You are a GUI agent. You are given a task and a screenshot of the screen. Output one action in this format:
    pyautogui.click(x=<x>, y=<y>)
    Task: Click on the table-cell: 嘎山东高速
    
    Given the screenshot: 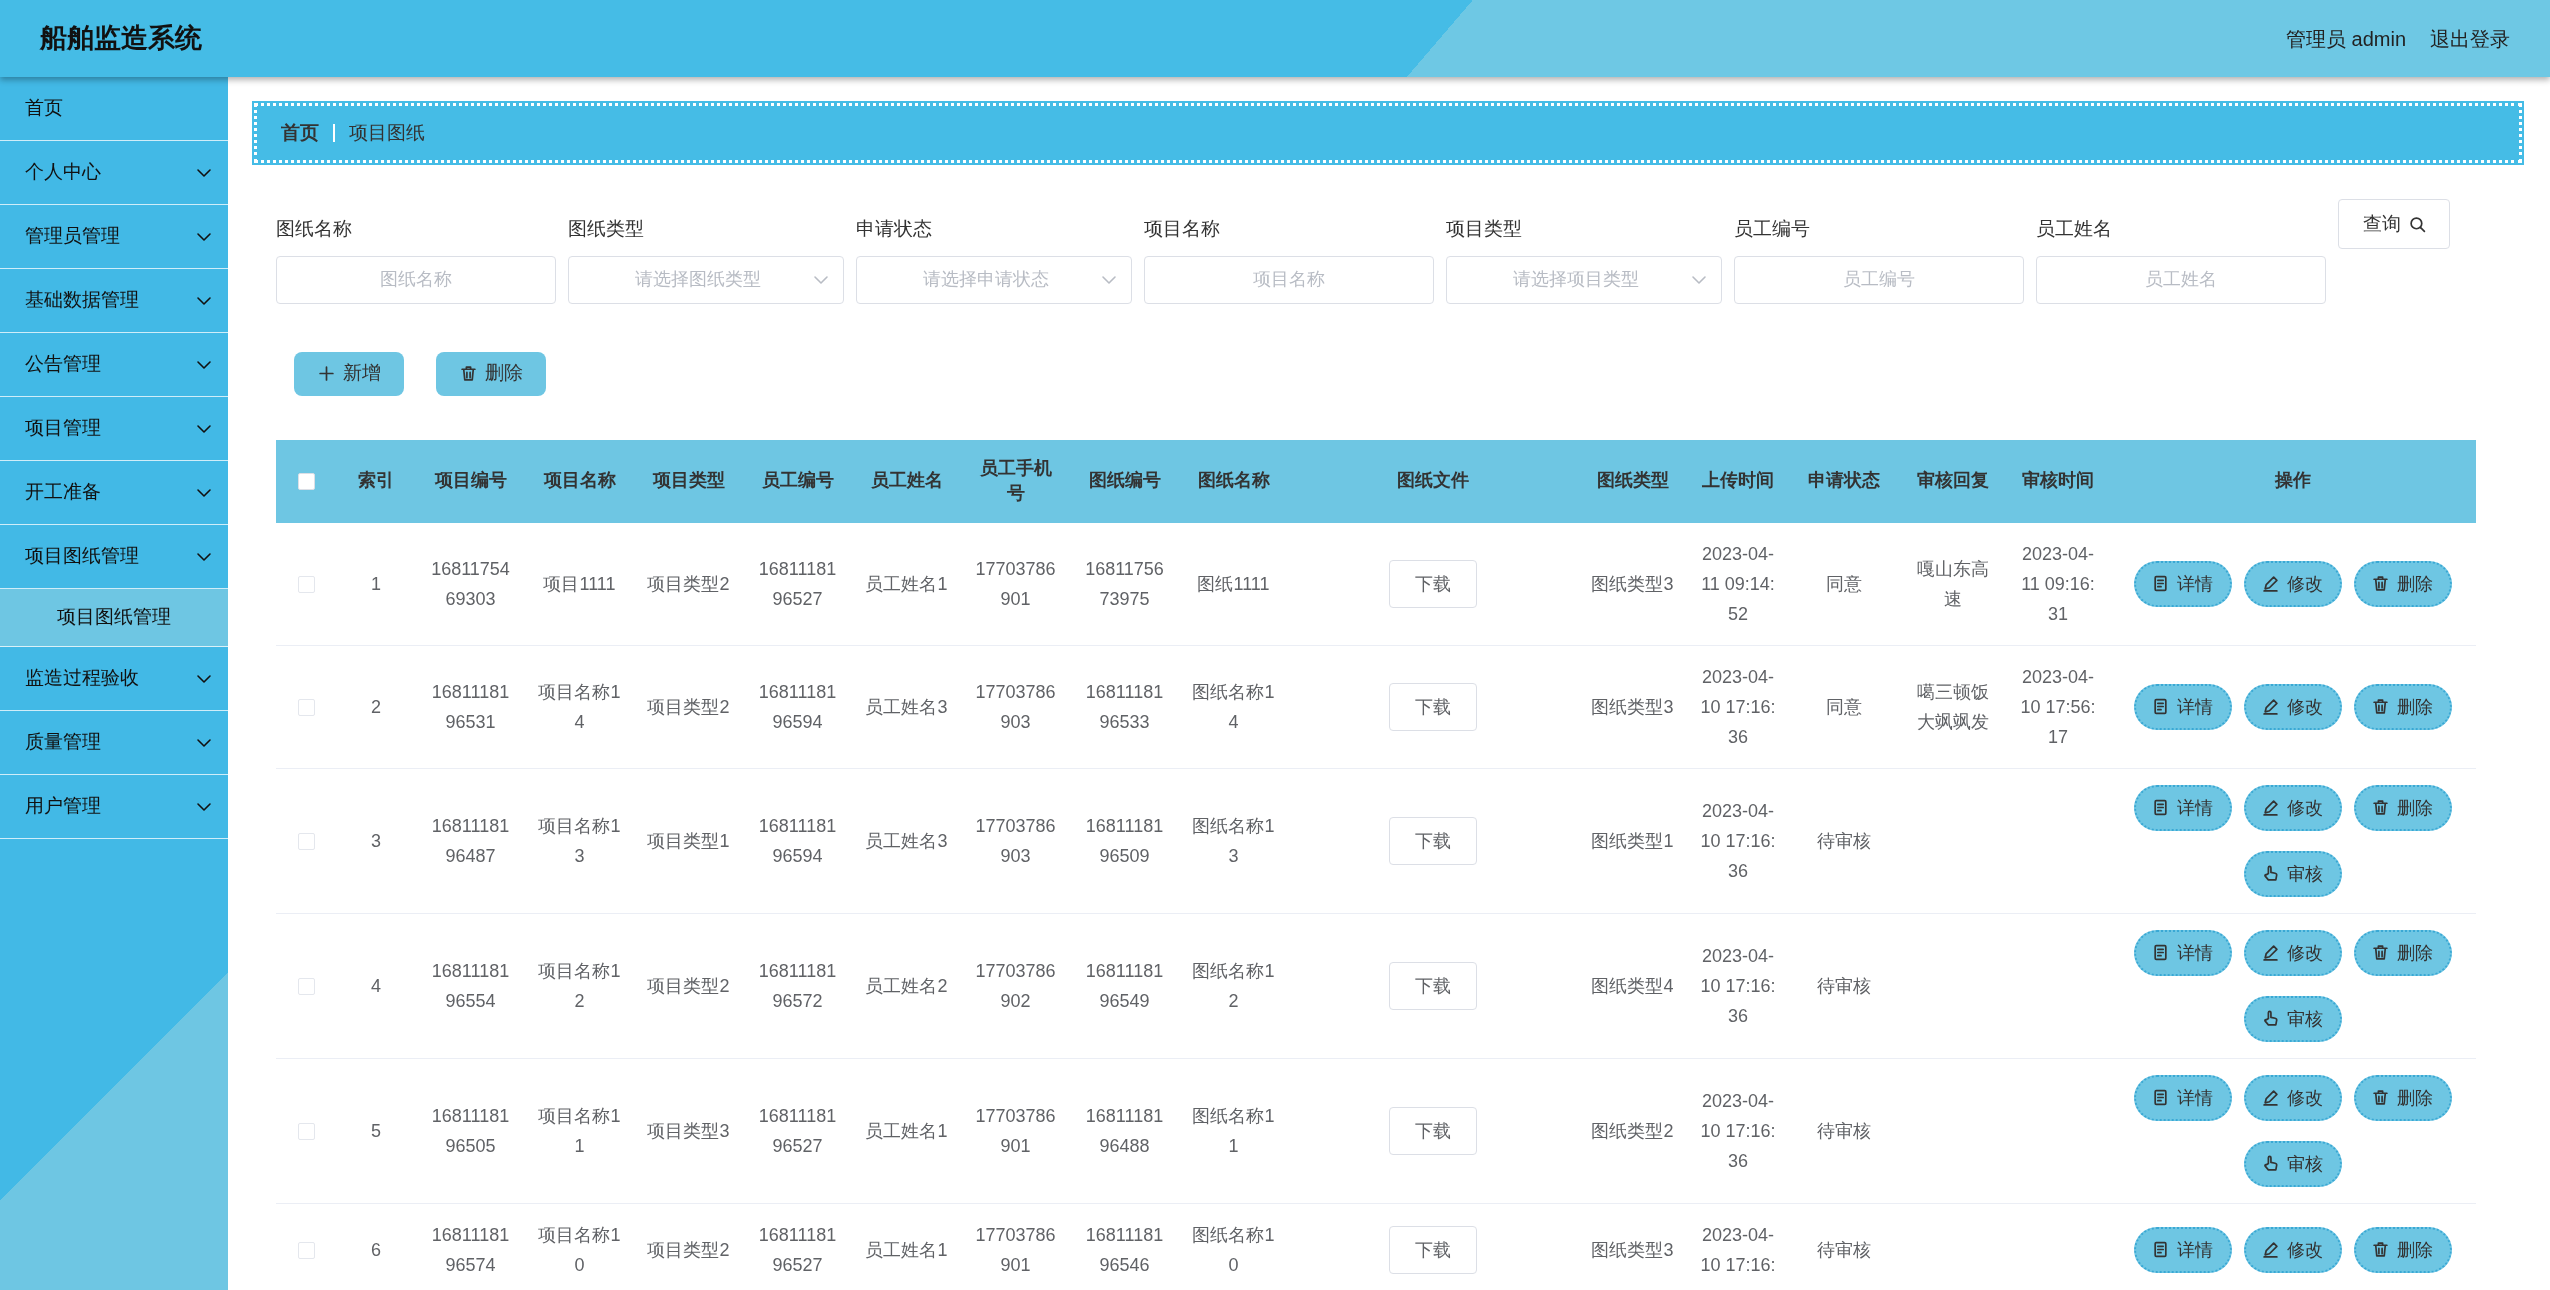 What is the action you would take?
    pyautogui.click(x=1952, y=583)
    